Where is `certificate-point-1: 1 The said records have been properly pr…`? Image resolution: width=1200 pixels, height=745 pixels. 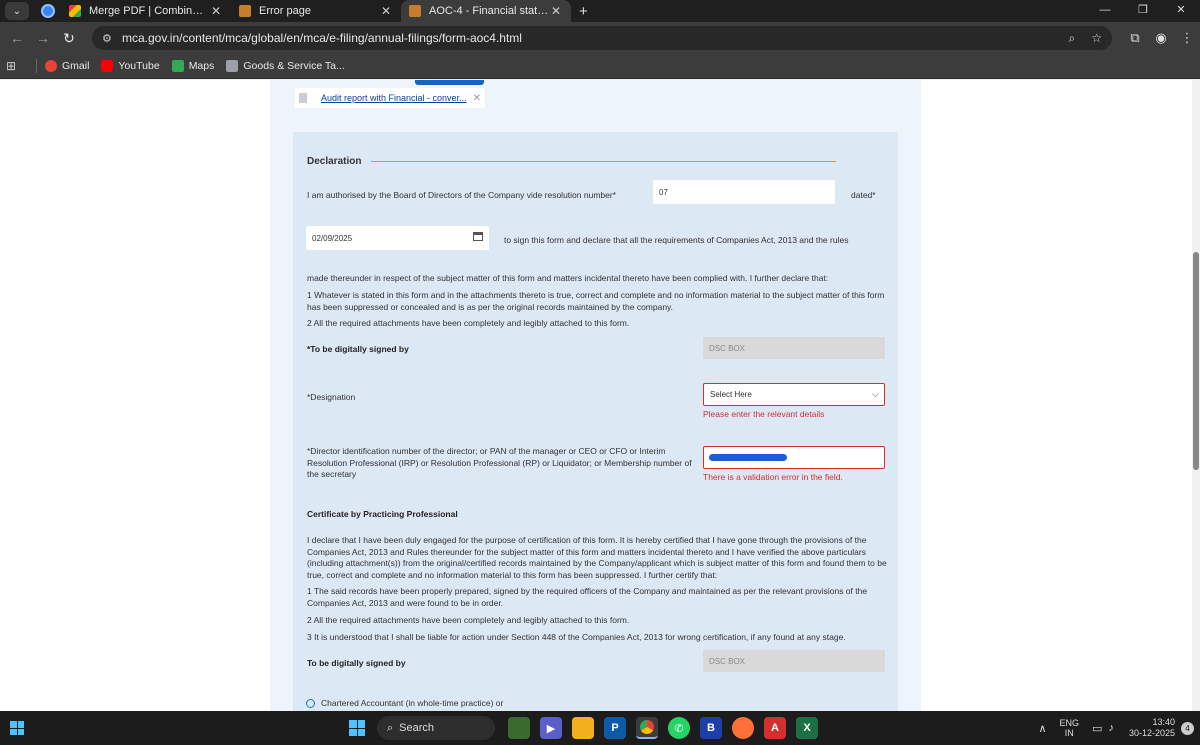 certificate-point-1: 1 The said records have been properly pr… is located at coordinates (587, 597).